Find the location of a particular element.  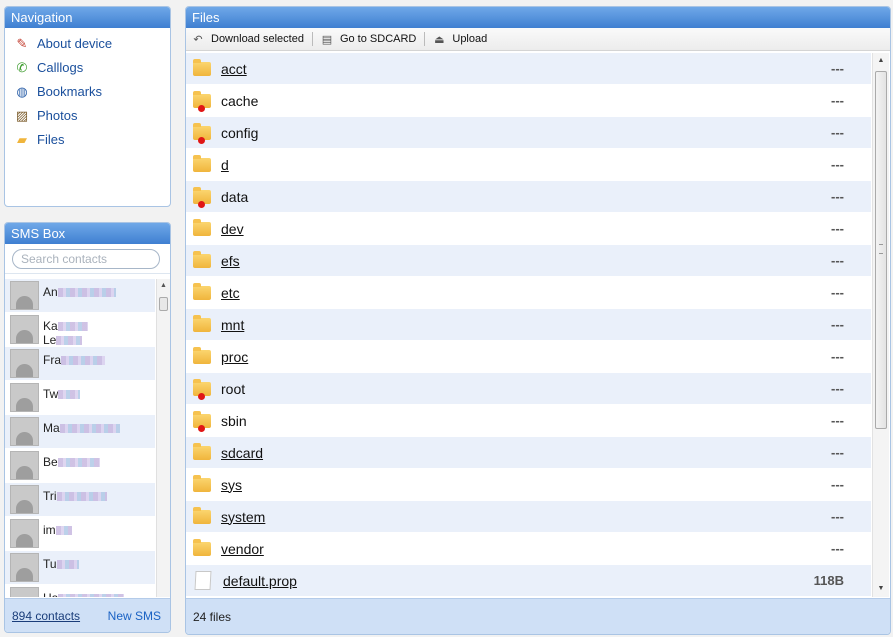

photo-icon: ▨ is located at coordinates (22, 115).